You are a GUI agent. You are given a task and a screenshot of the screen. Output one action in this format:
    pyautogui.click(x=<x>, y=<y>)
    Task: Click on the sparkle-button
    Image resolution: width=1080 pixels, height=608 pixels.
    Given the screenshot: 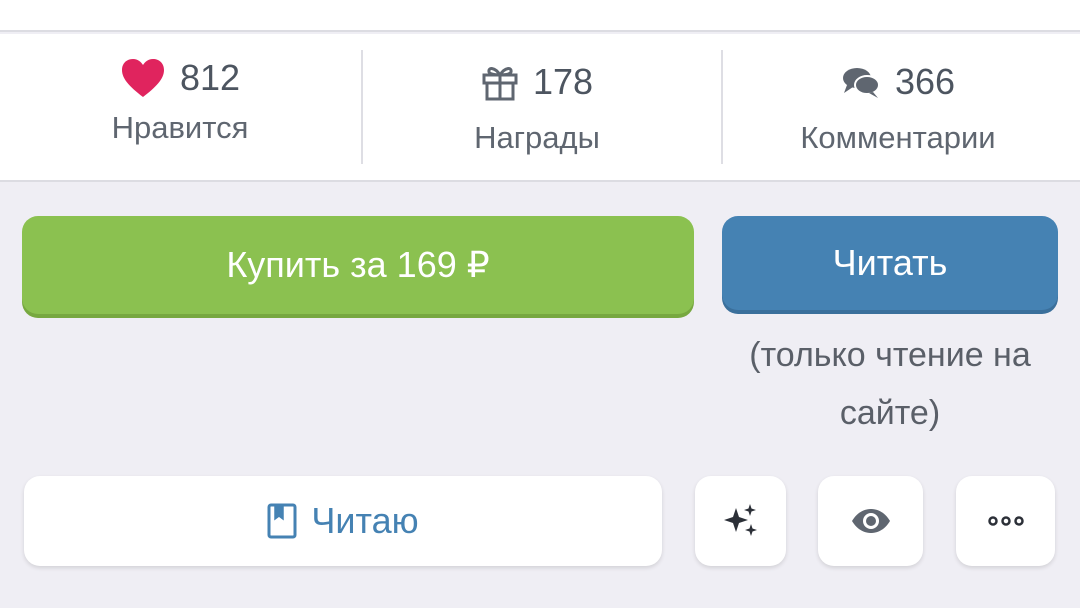 What is the action you would take?
    pyautogui.click(x=740, y=521)
    